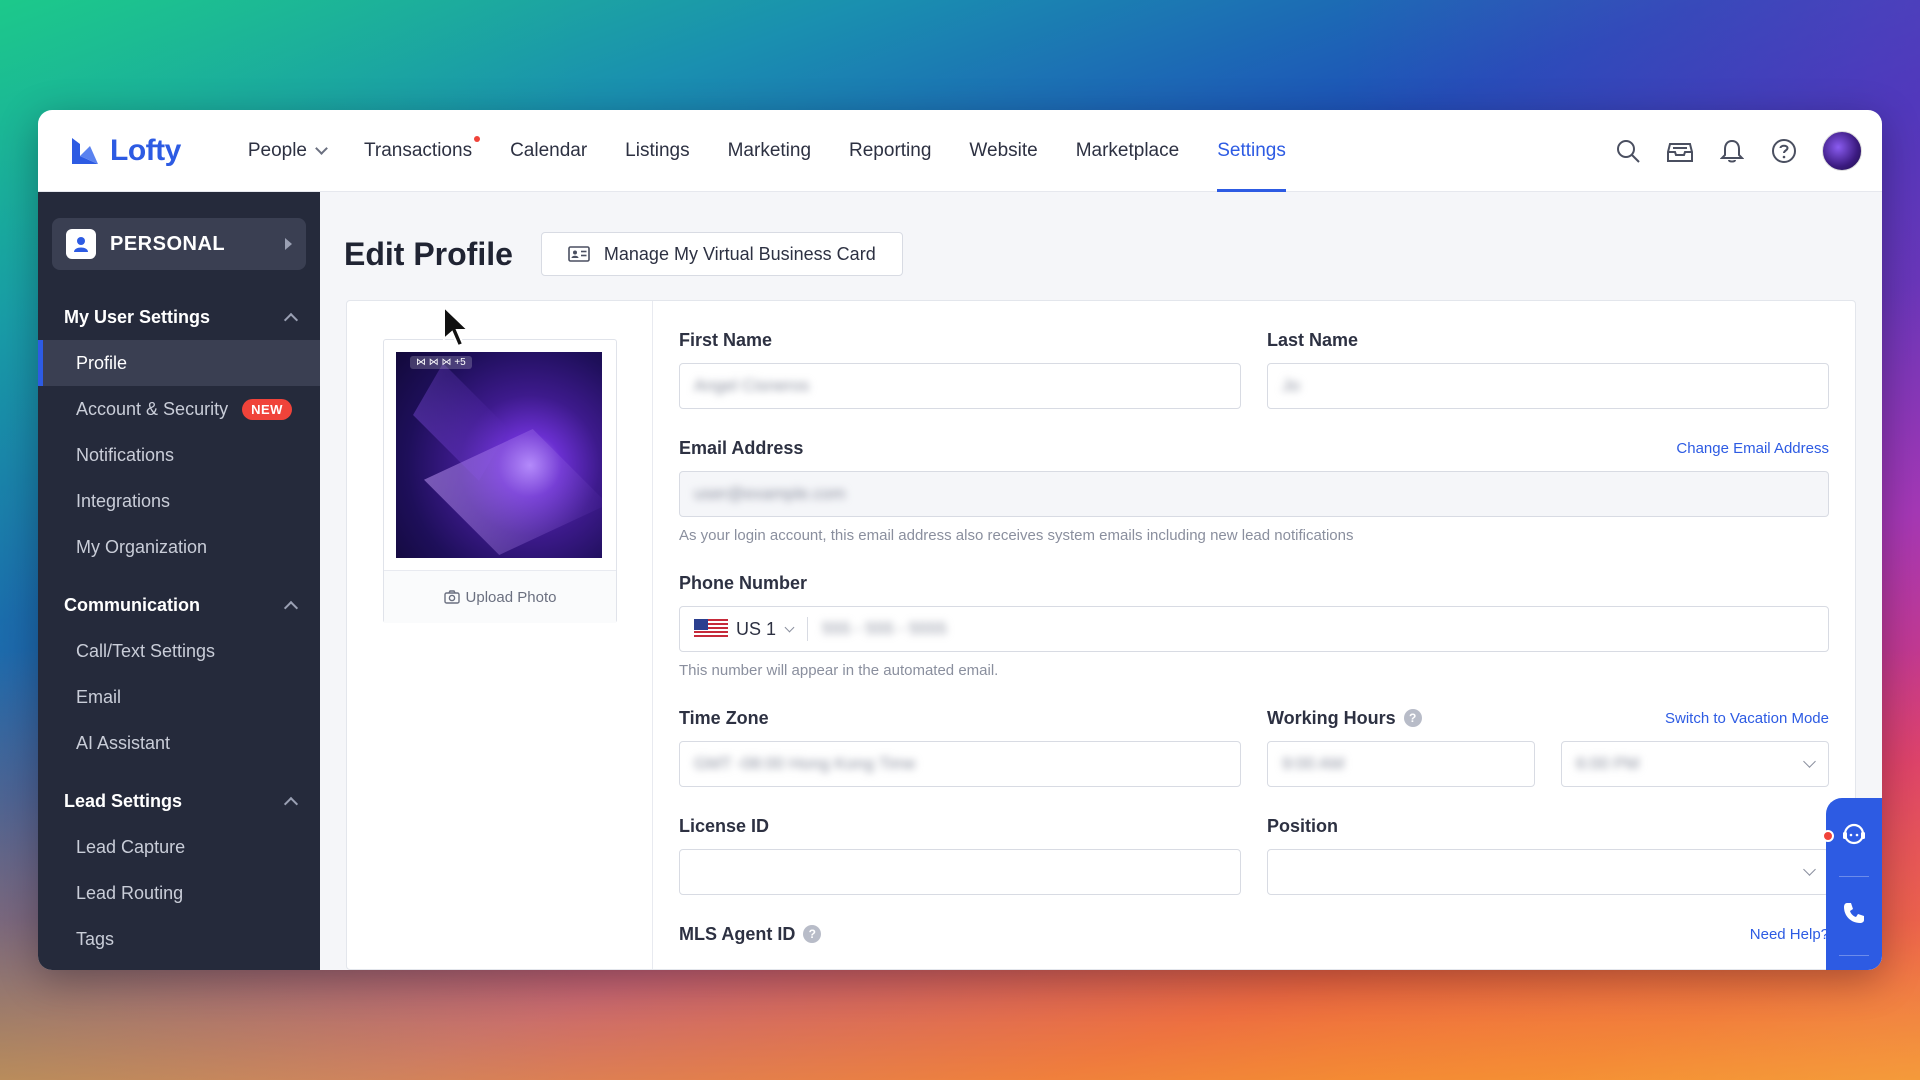 The height and width of the screenshot is (1080, 1920). I want to click on section-header: Lead Settings, so click(179, 801).